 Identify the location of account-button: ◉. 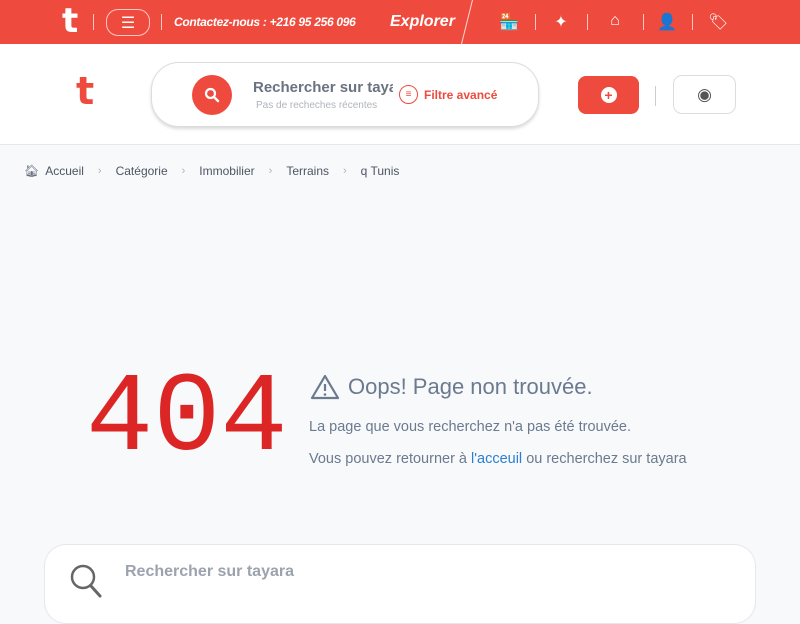
(704, 94).